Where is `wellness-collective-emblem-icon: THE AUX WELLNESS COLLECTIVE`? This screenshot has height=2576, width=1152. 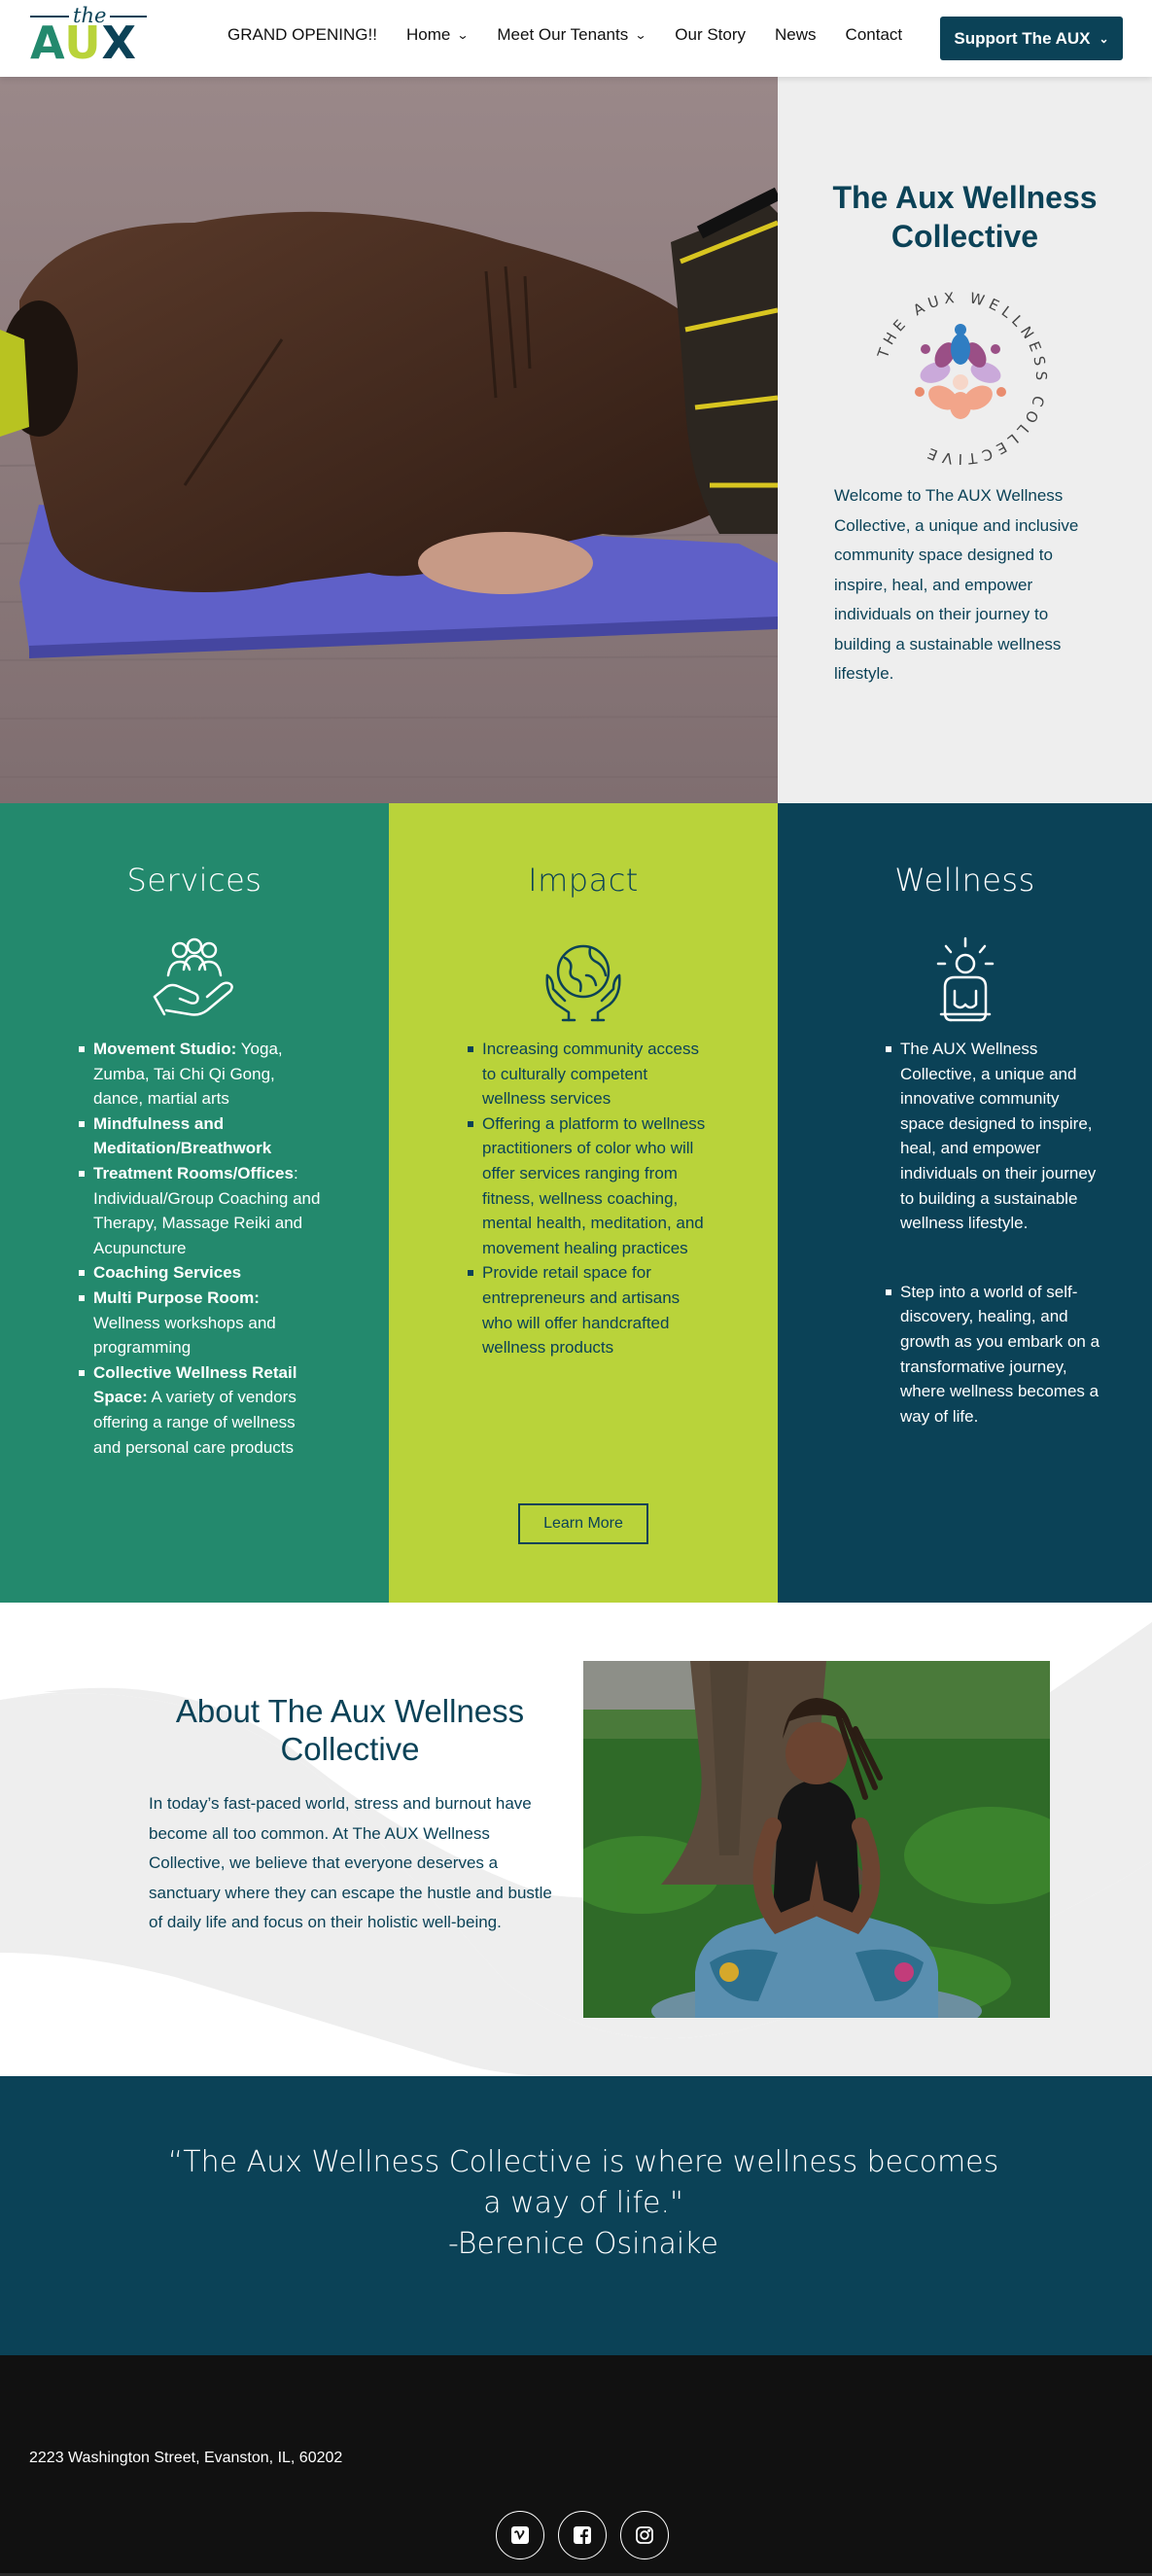
wellness-collective-emblem-icon: THE AUX WELLNESS COLLECTIVE is located at coordinates (959, 379).